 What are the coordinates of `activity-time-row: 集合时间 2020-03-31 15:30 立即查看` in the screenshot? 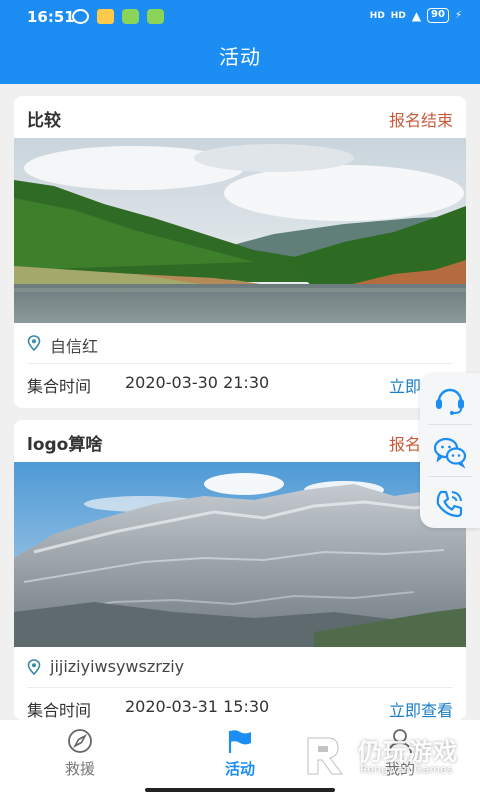 It's located at (240, 703).